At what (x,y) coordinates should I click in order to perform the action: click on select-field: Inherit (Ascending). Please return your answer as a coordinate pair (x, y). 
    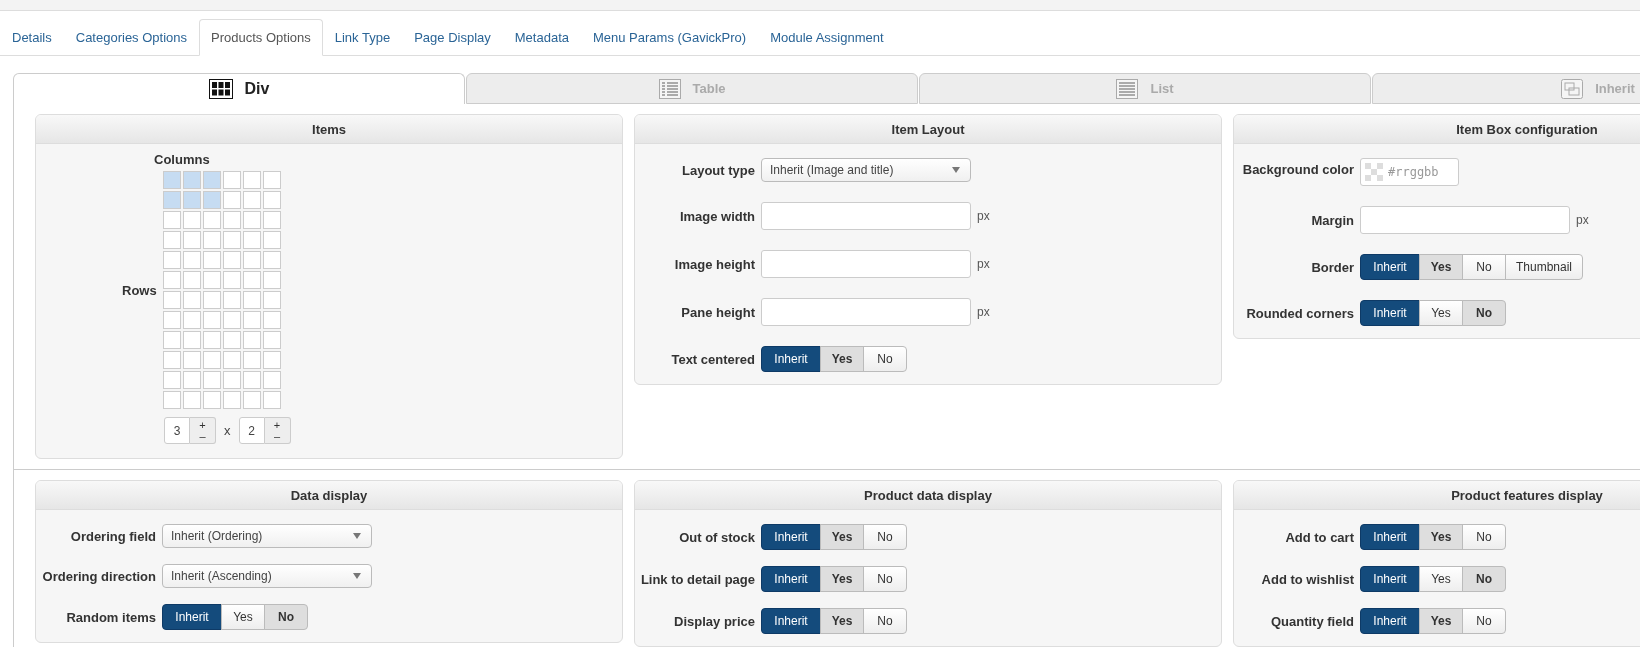
    Looking at the image, I should click on (267, 576).